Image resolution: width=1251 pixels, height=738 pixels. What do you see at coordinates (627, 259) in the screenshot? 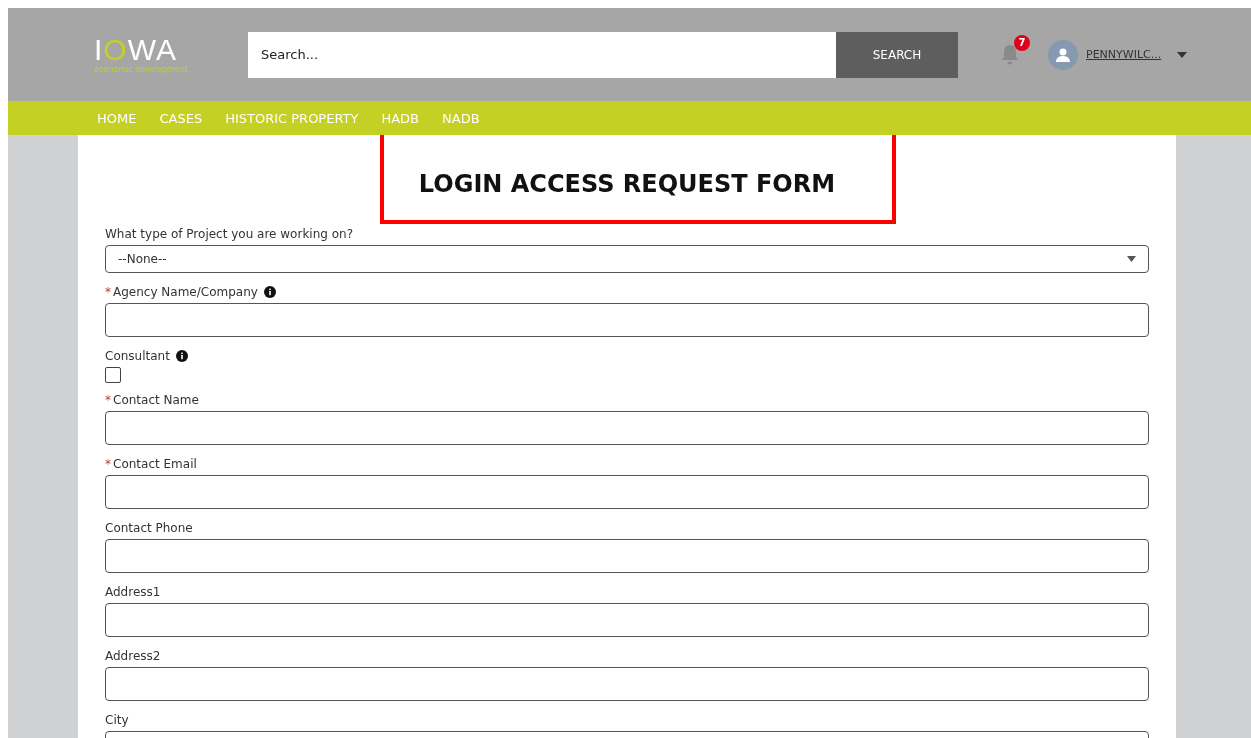
I see `select-field: --None--` at bounding box center [627, 259].